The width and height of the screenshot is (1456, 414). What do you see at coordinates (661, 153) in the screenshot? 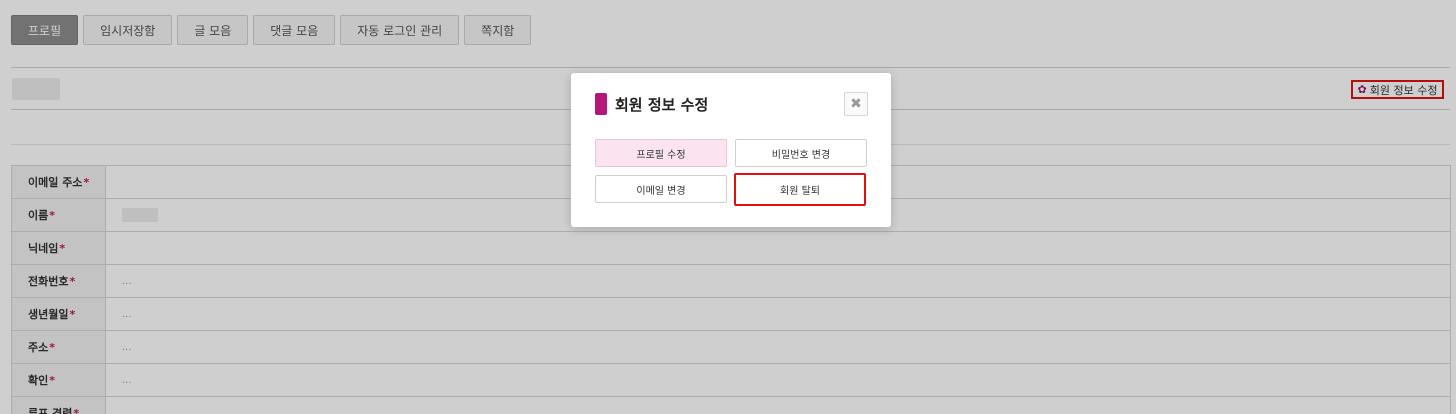
I see `profile-edit-button: 프로필 수정` at bounding box center [661, 153].